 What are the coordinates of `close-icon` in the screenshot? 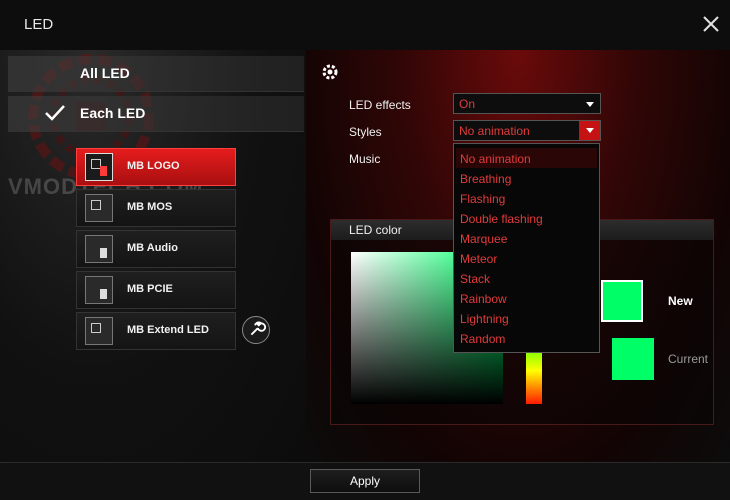 It's located at (711, 24).